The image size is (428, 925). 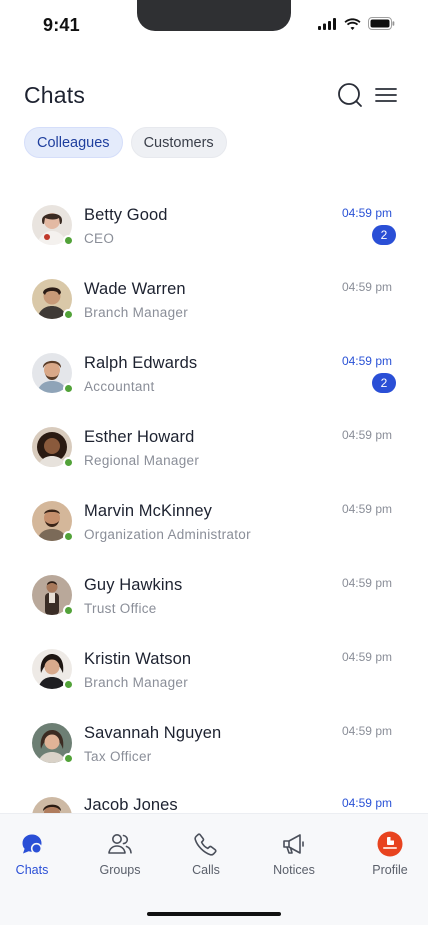 What do you see at coordinates (214, 914) in the screenshot?
I see `home-indicator` at bounding box center [214, 914].